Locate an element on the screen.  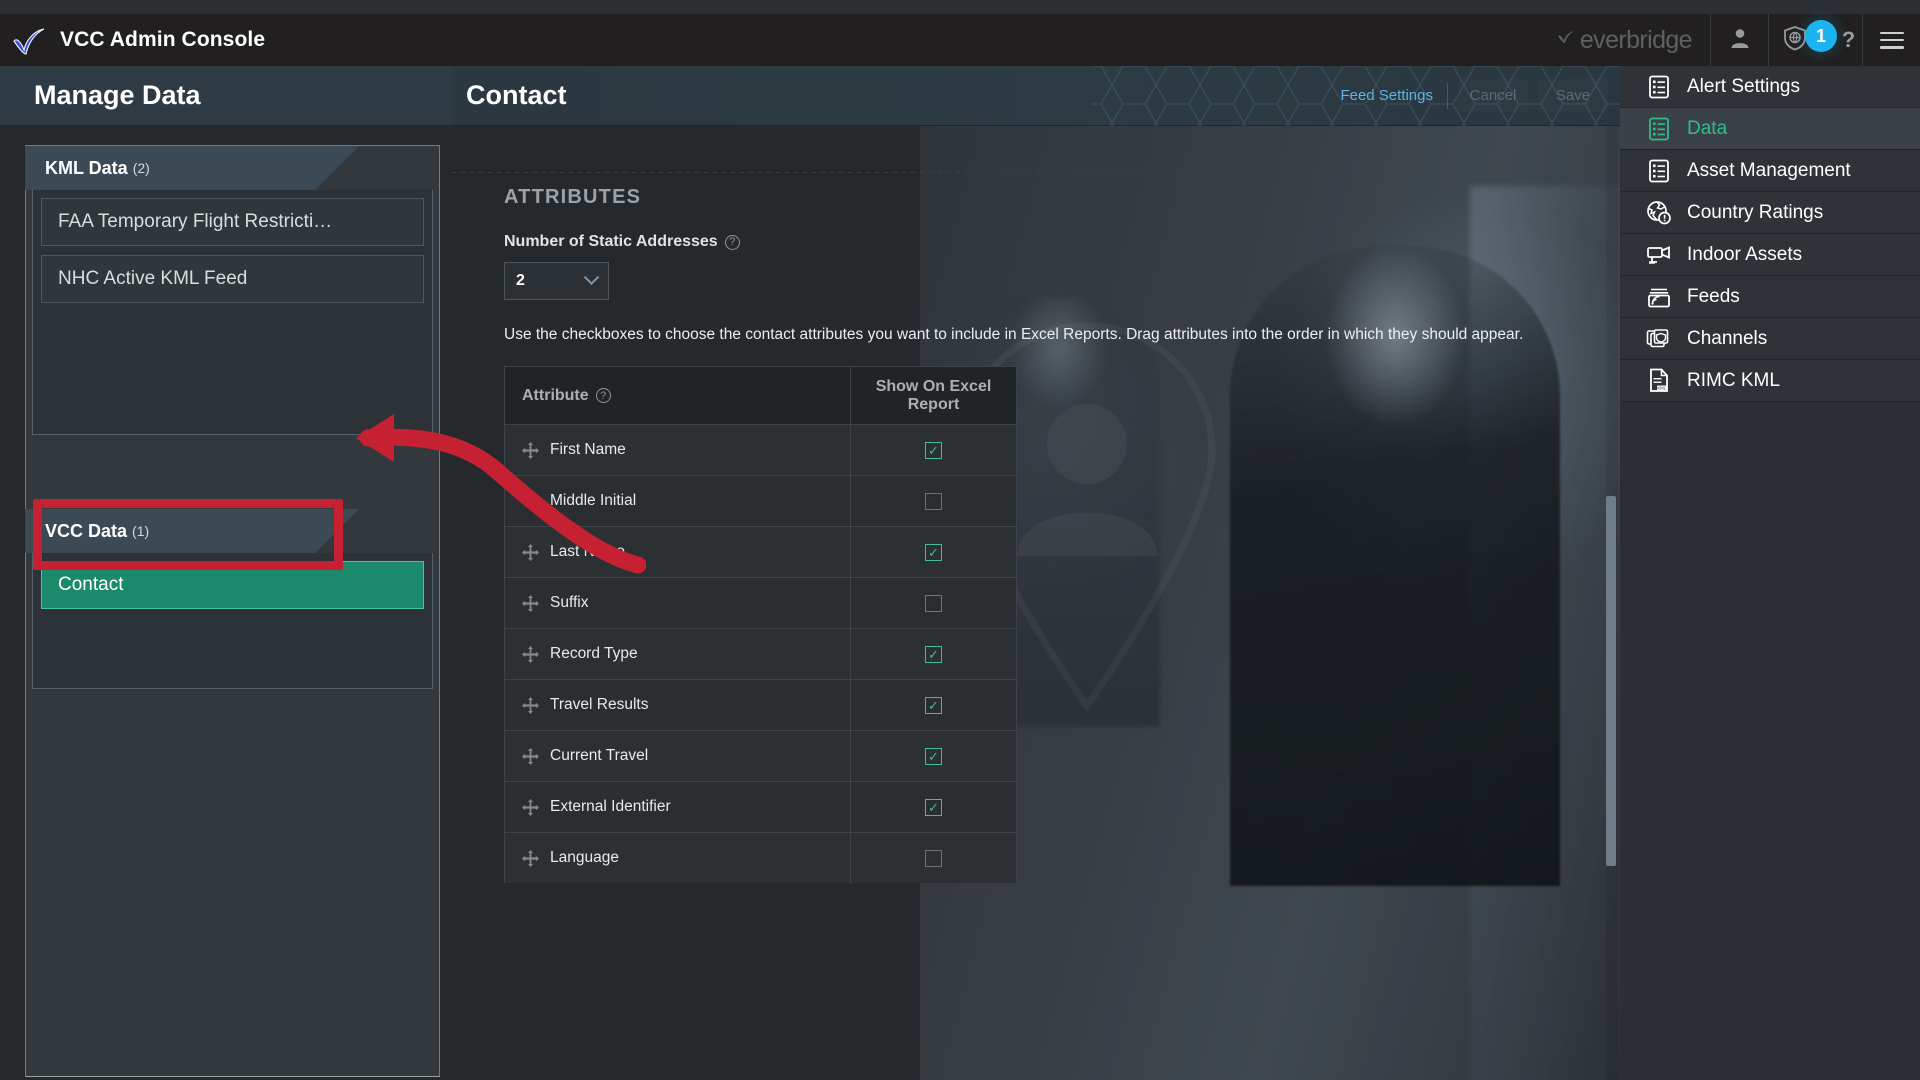
table-row: First Name is located at coordinates (760, 450).